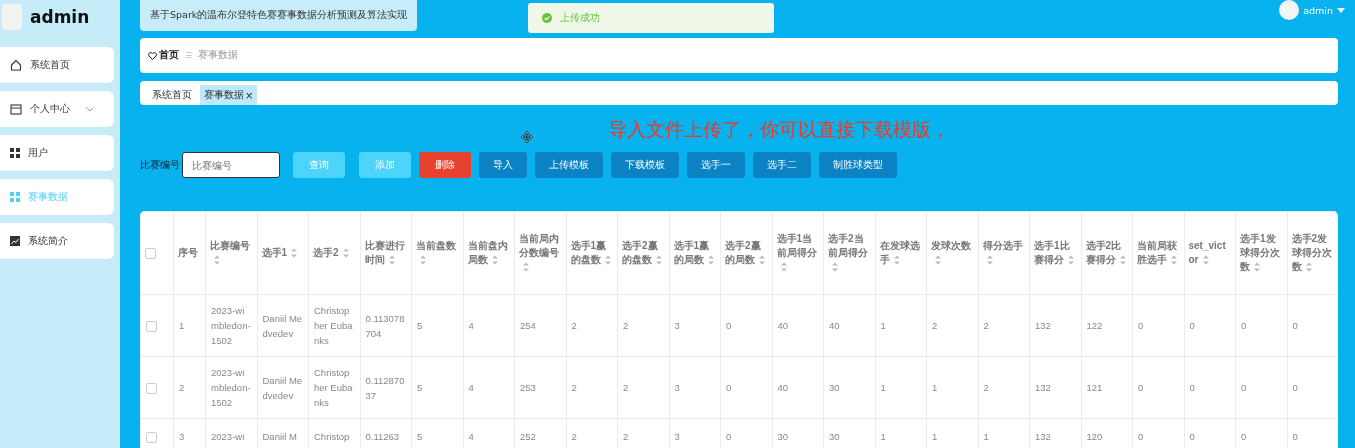 Image resolution: width=1355 pixels, height=448 pixels. I want to click on table-cell: Christopher Eubanks, so click(334, 387).